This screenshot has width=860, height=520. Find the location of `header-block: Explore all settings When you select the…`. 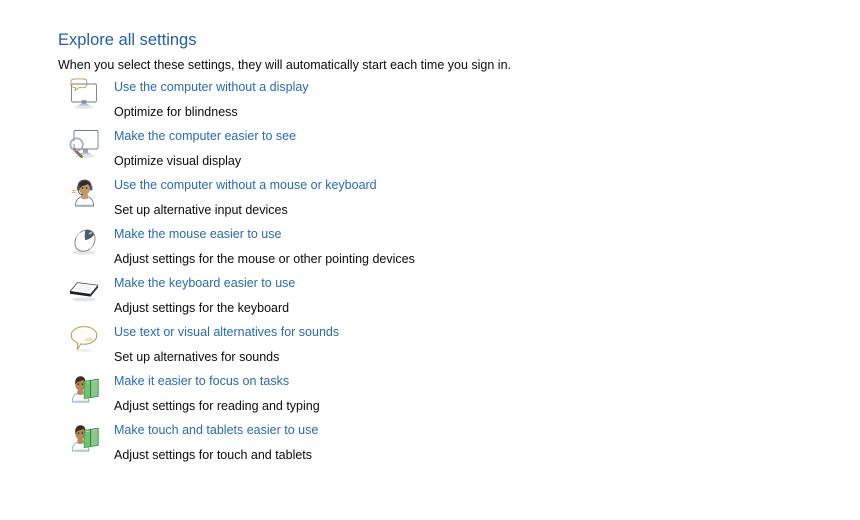

header-block: Explore all settings When you select the… is located at coordinates (284, 52).